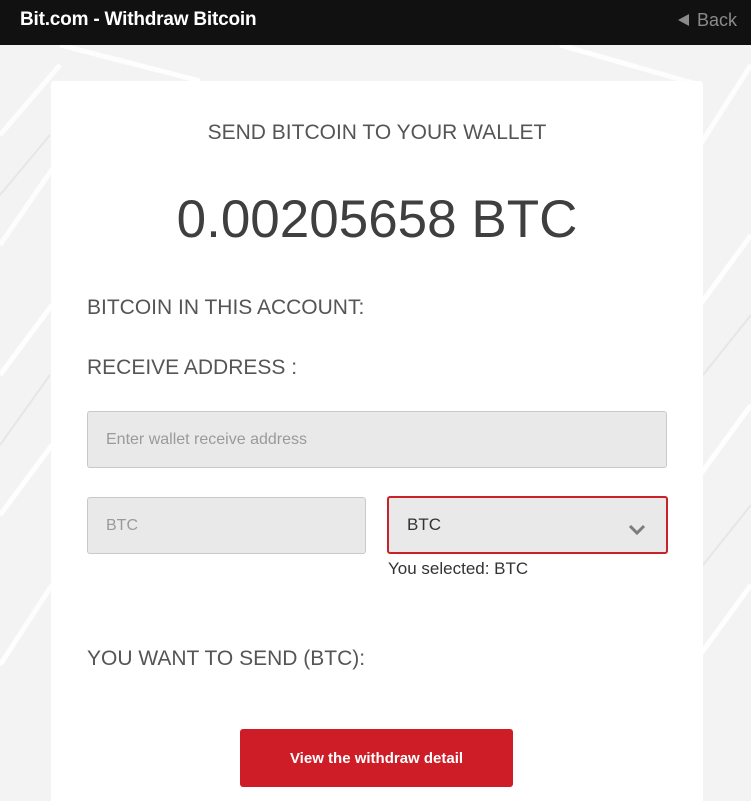  What do you see at coordinates (458, 568) in the screenshot?
I see `selected-currency-note: You selected: BTC` at bounding box center [458, 568].